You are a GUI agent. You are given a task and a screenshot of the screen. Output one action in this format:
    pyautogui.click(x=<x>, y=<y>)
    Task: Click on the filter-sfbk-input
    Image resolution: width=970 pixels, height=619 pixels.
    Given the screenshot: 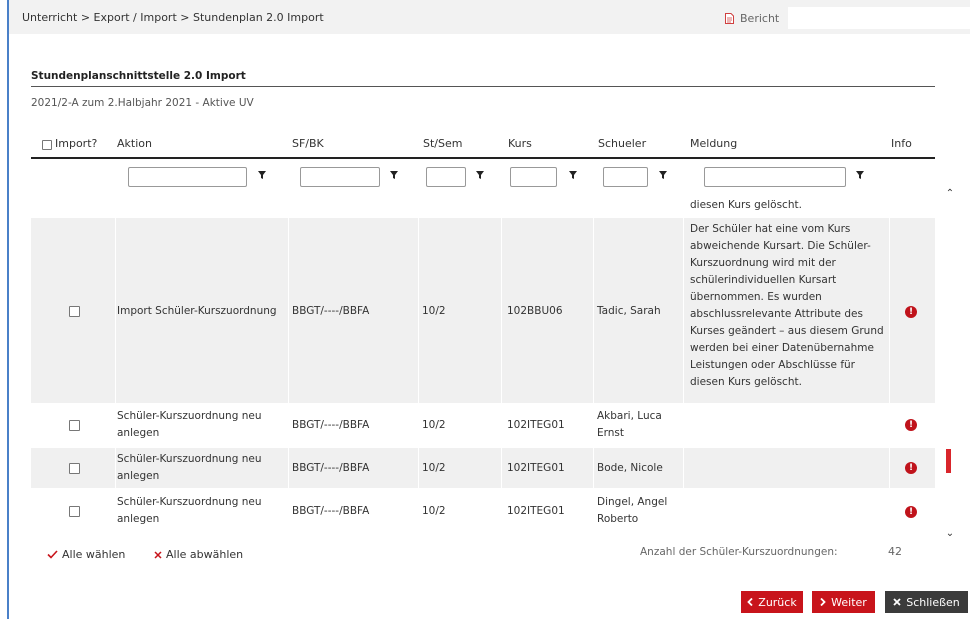 What is the action you would take?
    pyautogui.click(x=340, y=177)
    